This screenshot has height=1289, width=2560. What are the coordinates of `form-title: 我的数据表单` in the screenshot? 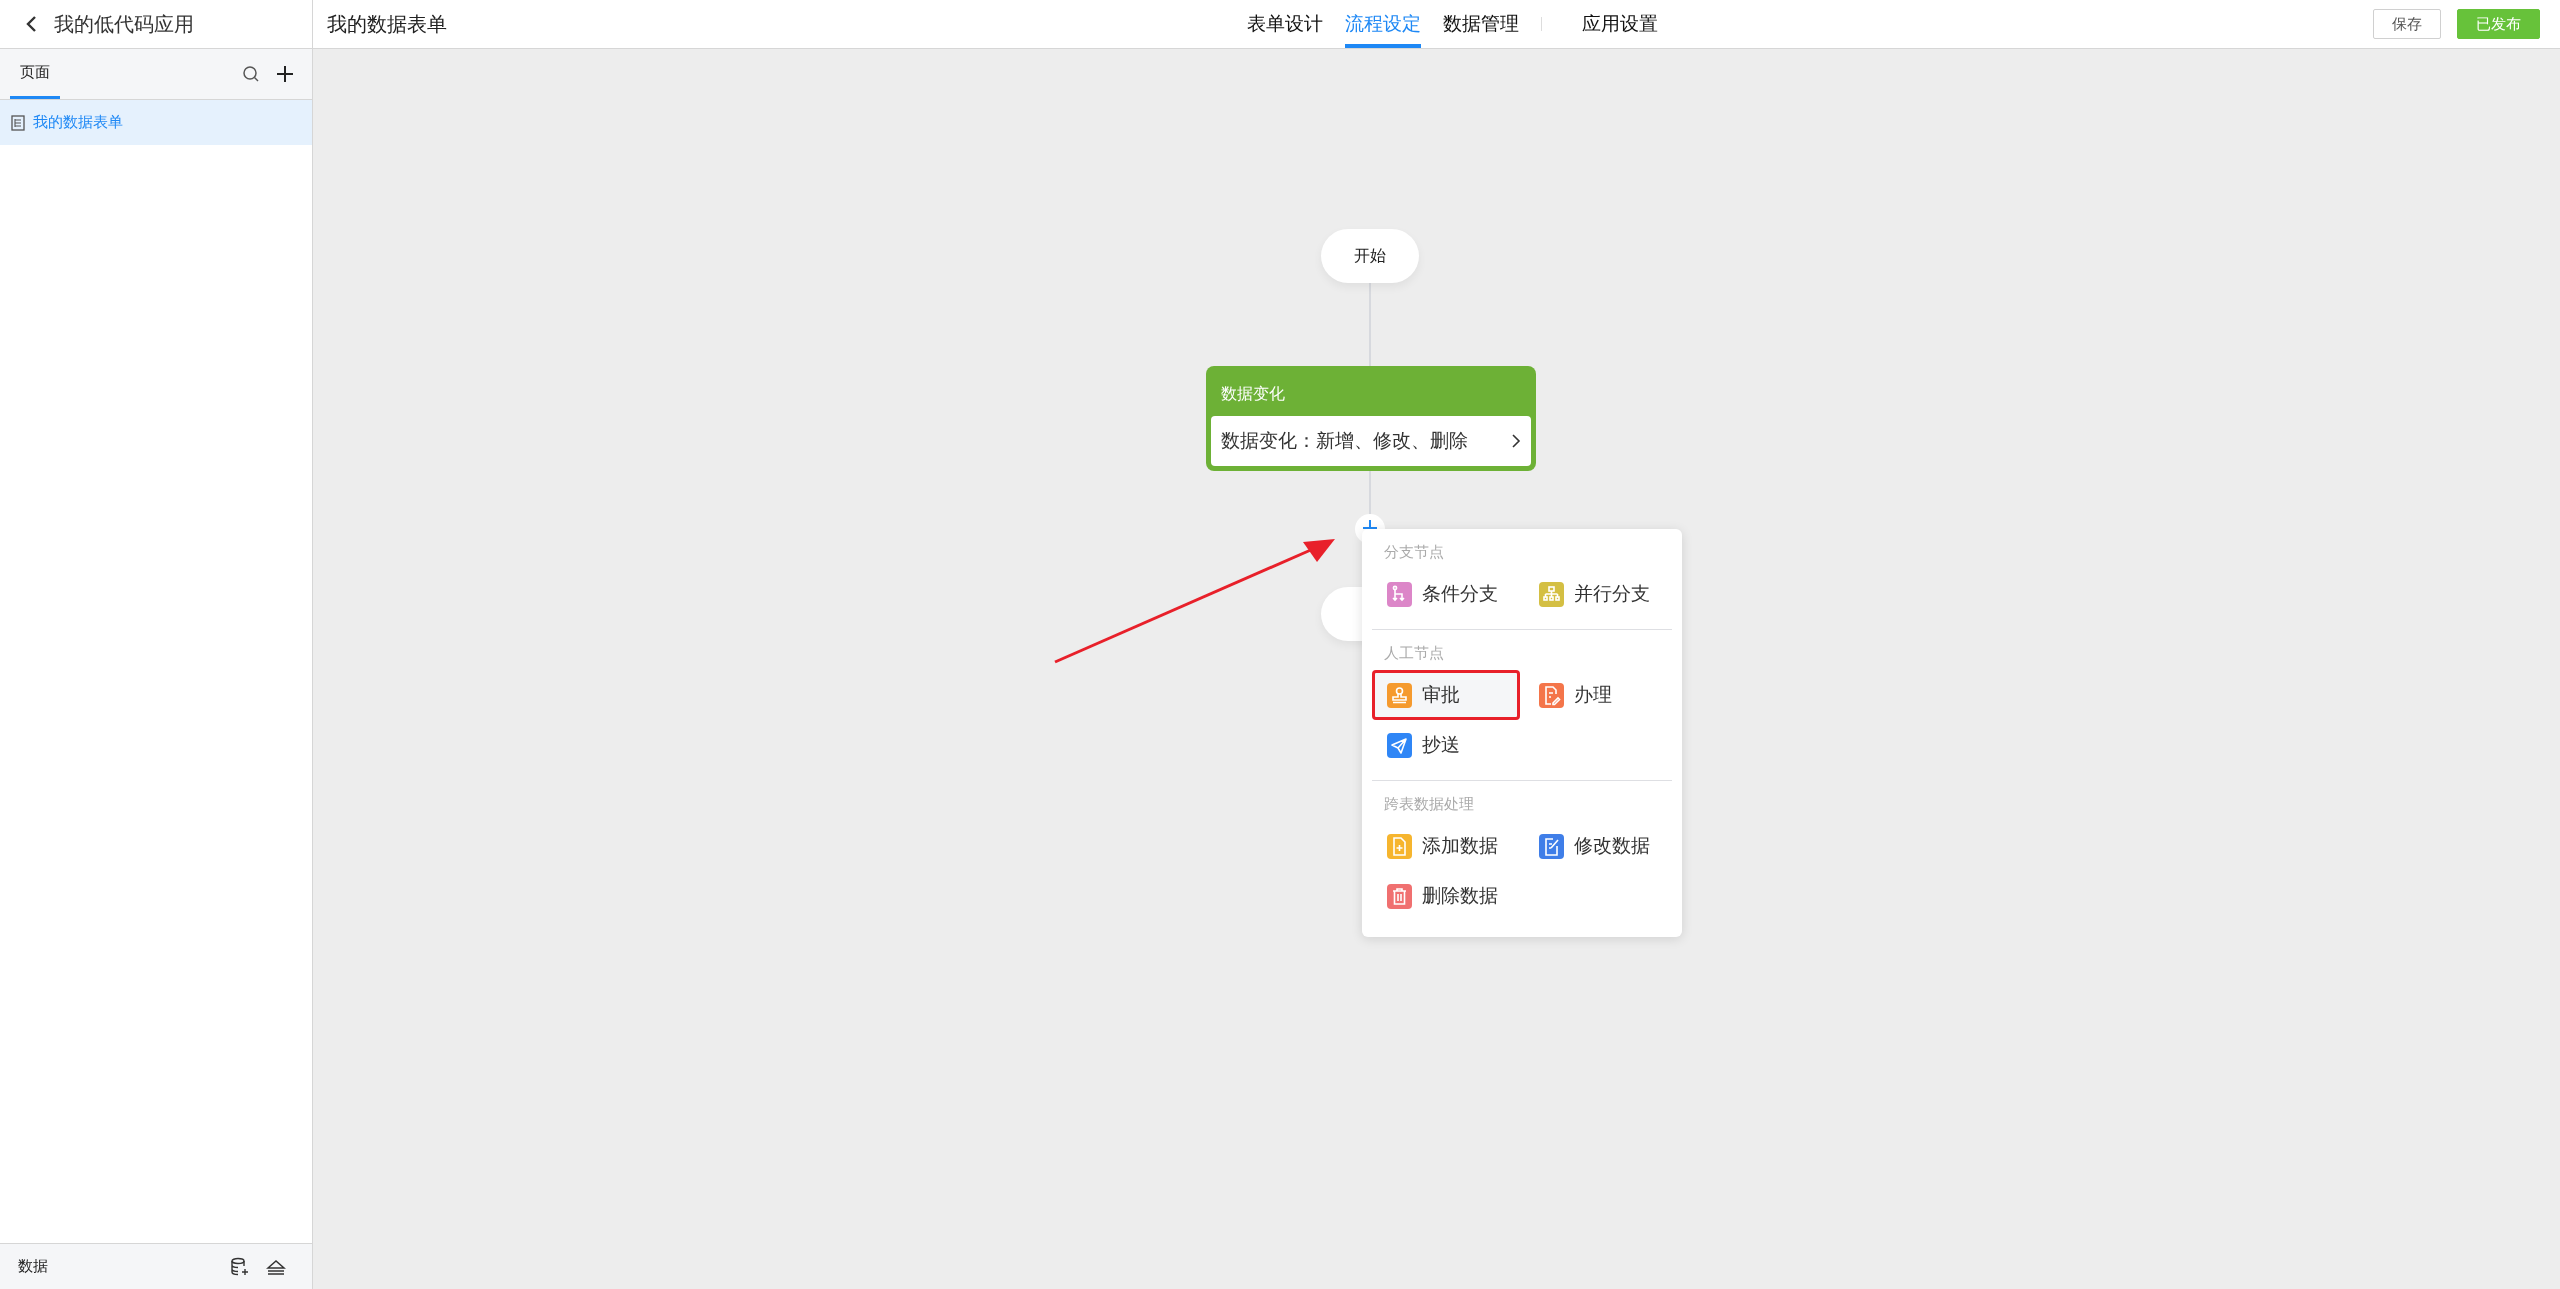 It's located at (387, 24).